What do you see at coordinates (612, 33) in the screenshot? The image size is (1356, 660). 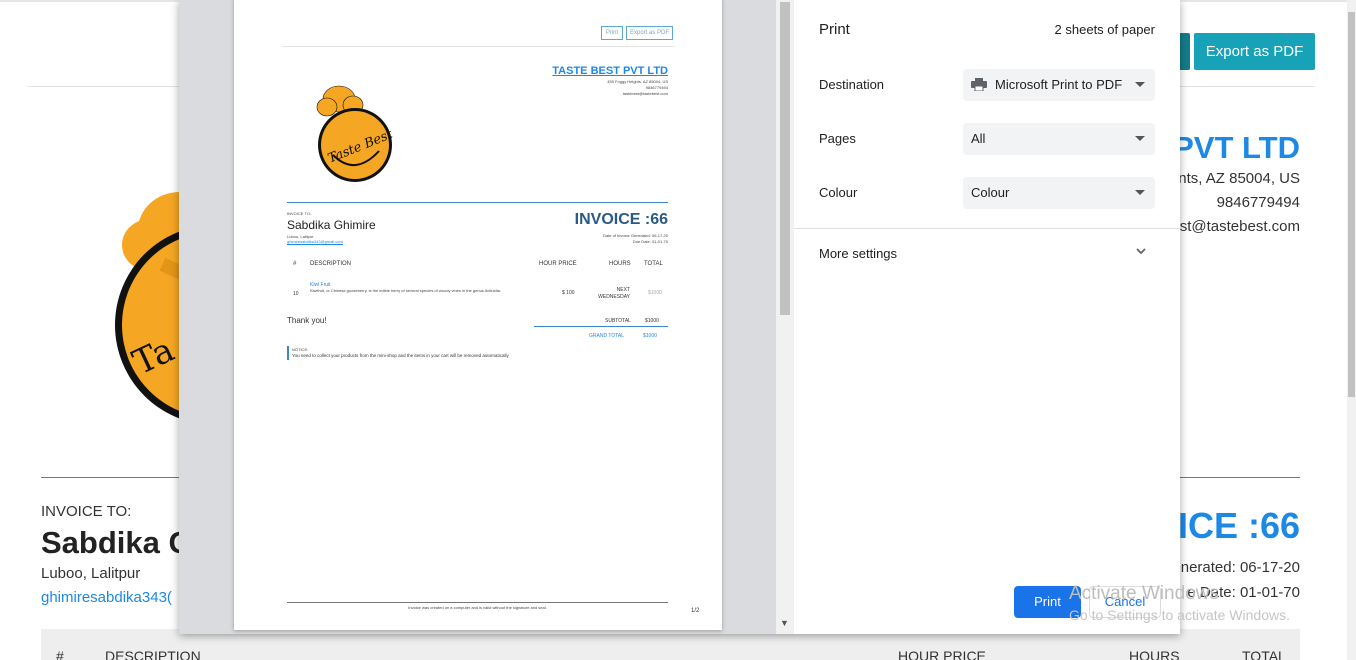 I see `preview-print-button: Print` at bounding box center [612, 33].